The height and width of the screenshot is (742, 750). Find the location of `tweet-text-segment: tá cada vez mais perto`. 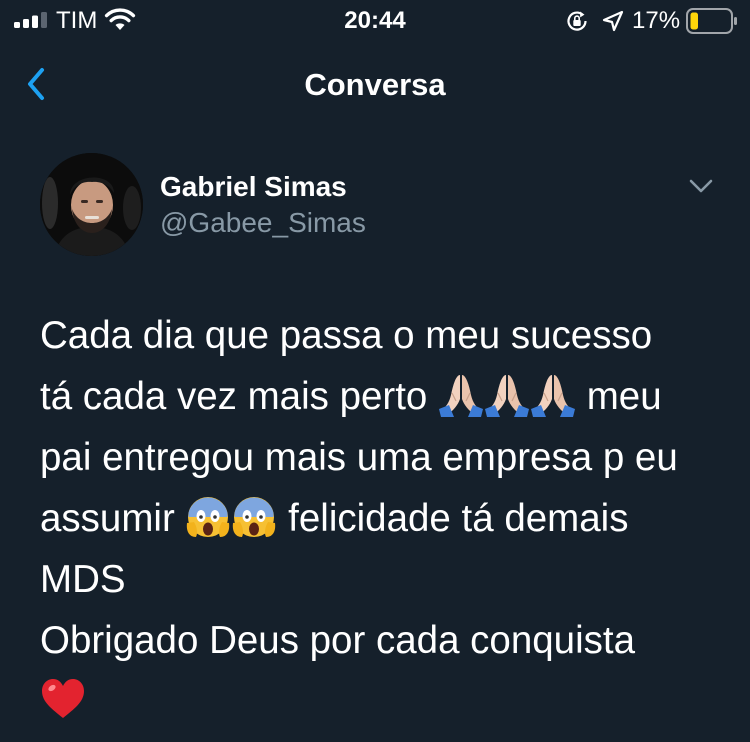

tweet-text-segment: tá cada vez mais perto is located at coordinates (239, 396).